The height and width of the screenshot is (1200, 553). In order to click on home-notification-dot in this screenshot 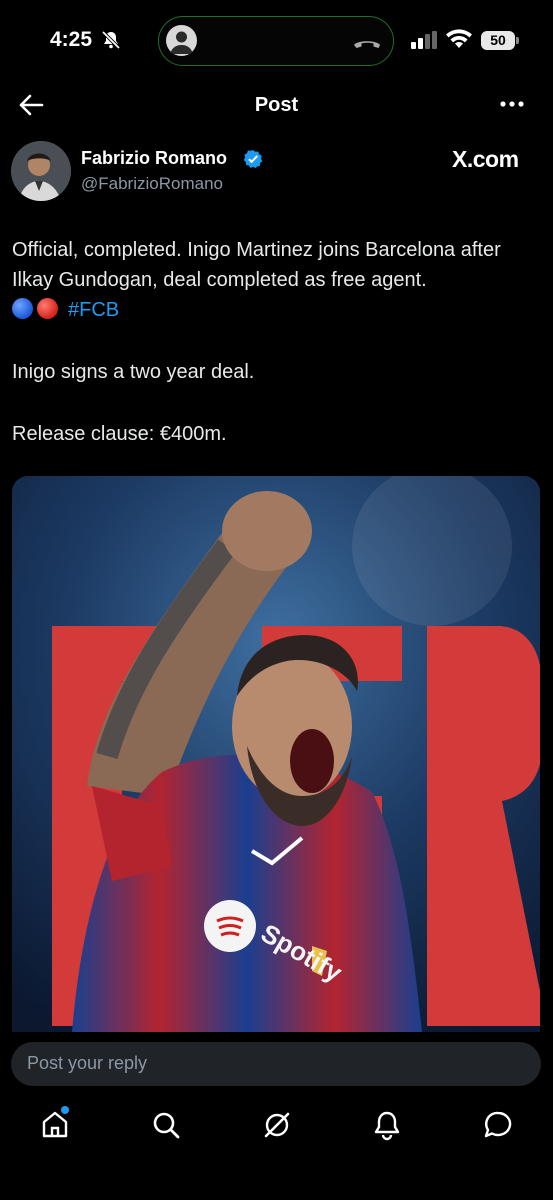, I will do `click(65, 1110)`.